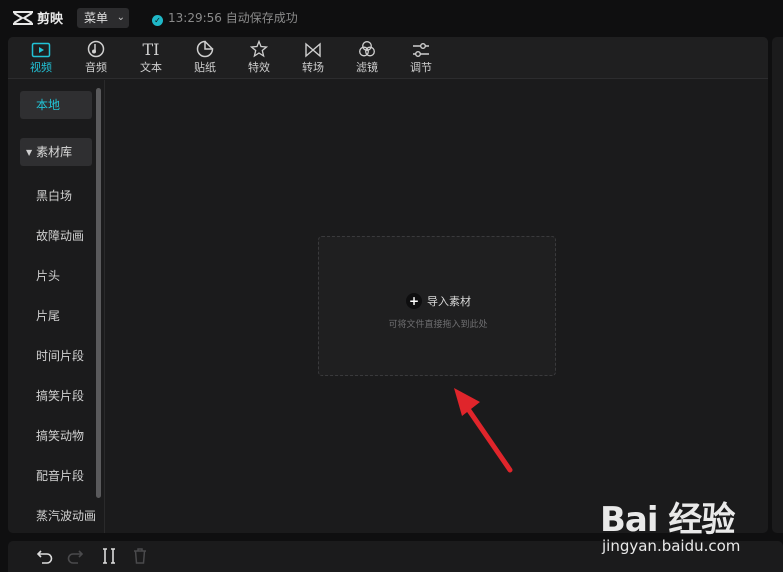 The image size is (783, 572). I want to click on tab-audio: 音频, so click(96, 59).